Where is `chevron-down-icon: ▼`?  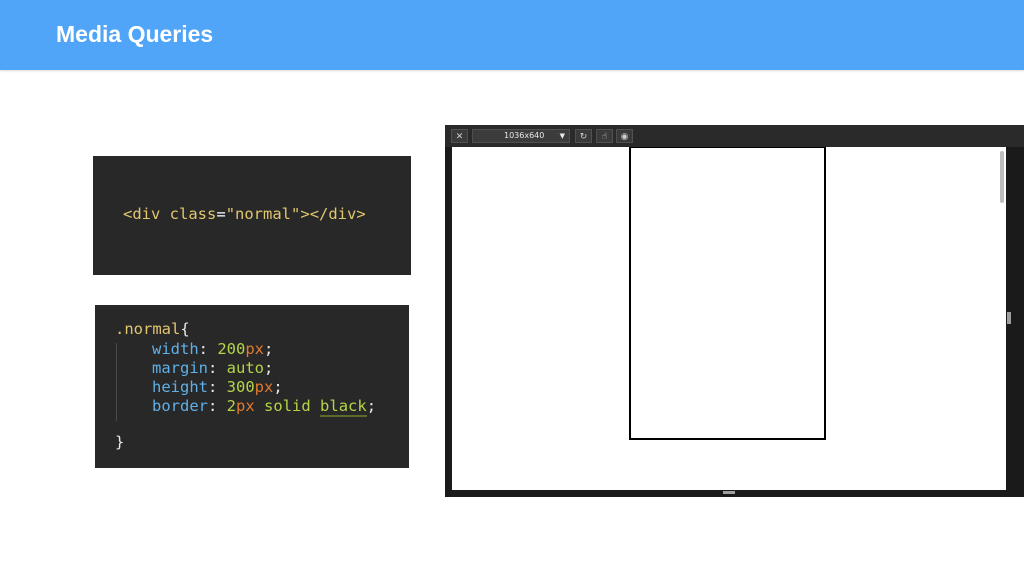
chevron-down-icon: ▼ is located at coordinates (562, 136).